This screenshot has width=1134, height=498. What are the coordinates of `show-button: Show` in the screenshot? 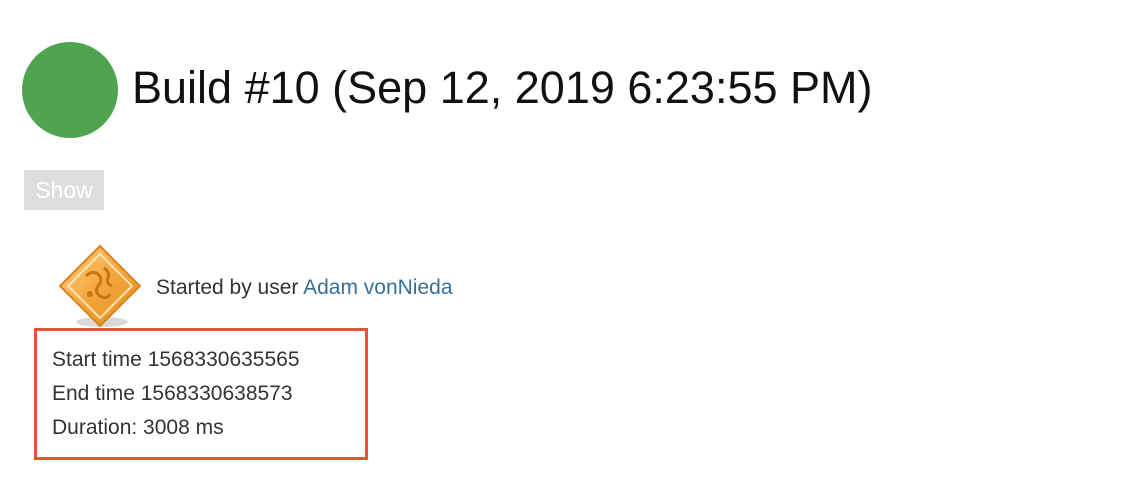 It's located at (64, 190).